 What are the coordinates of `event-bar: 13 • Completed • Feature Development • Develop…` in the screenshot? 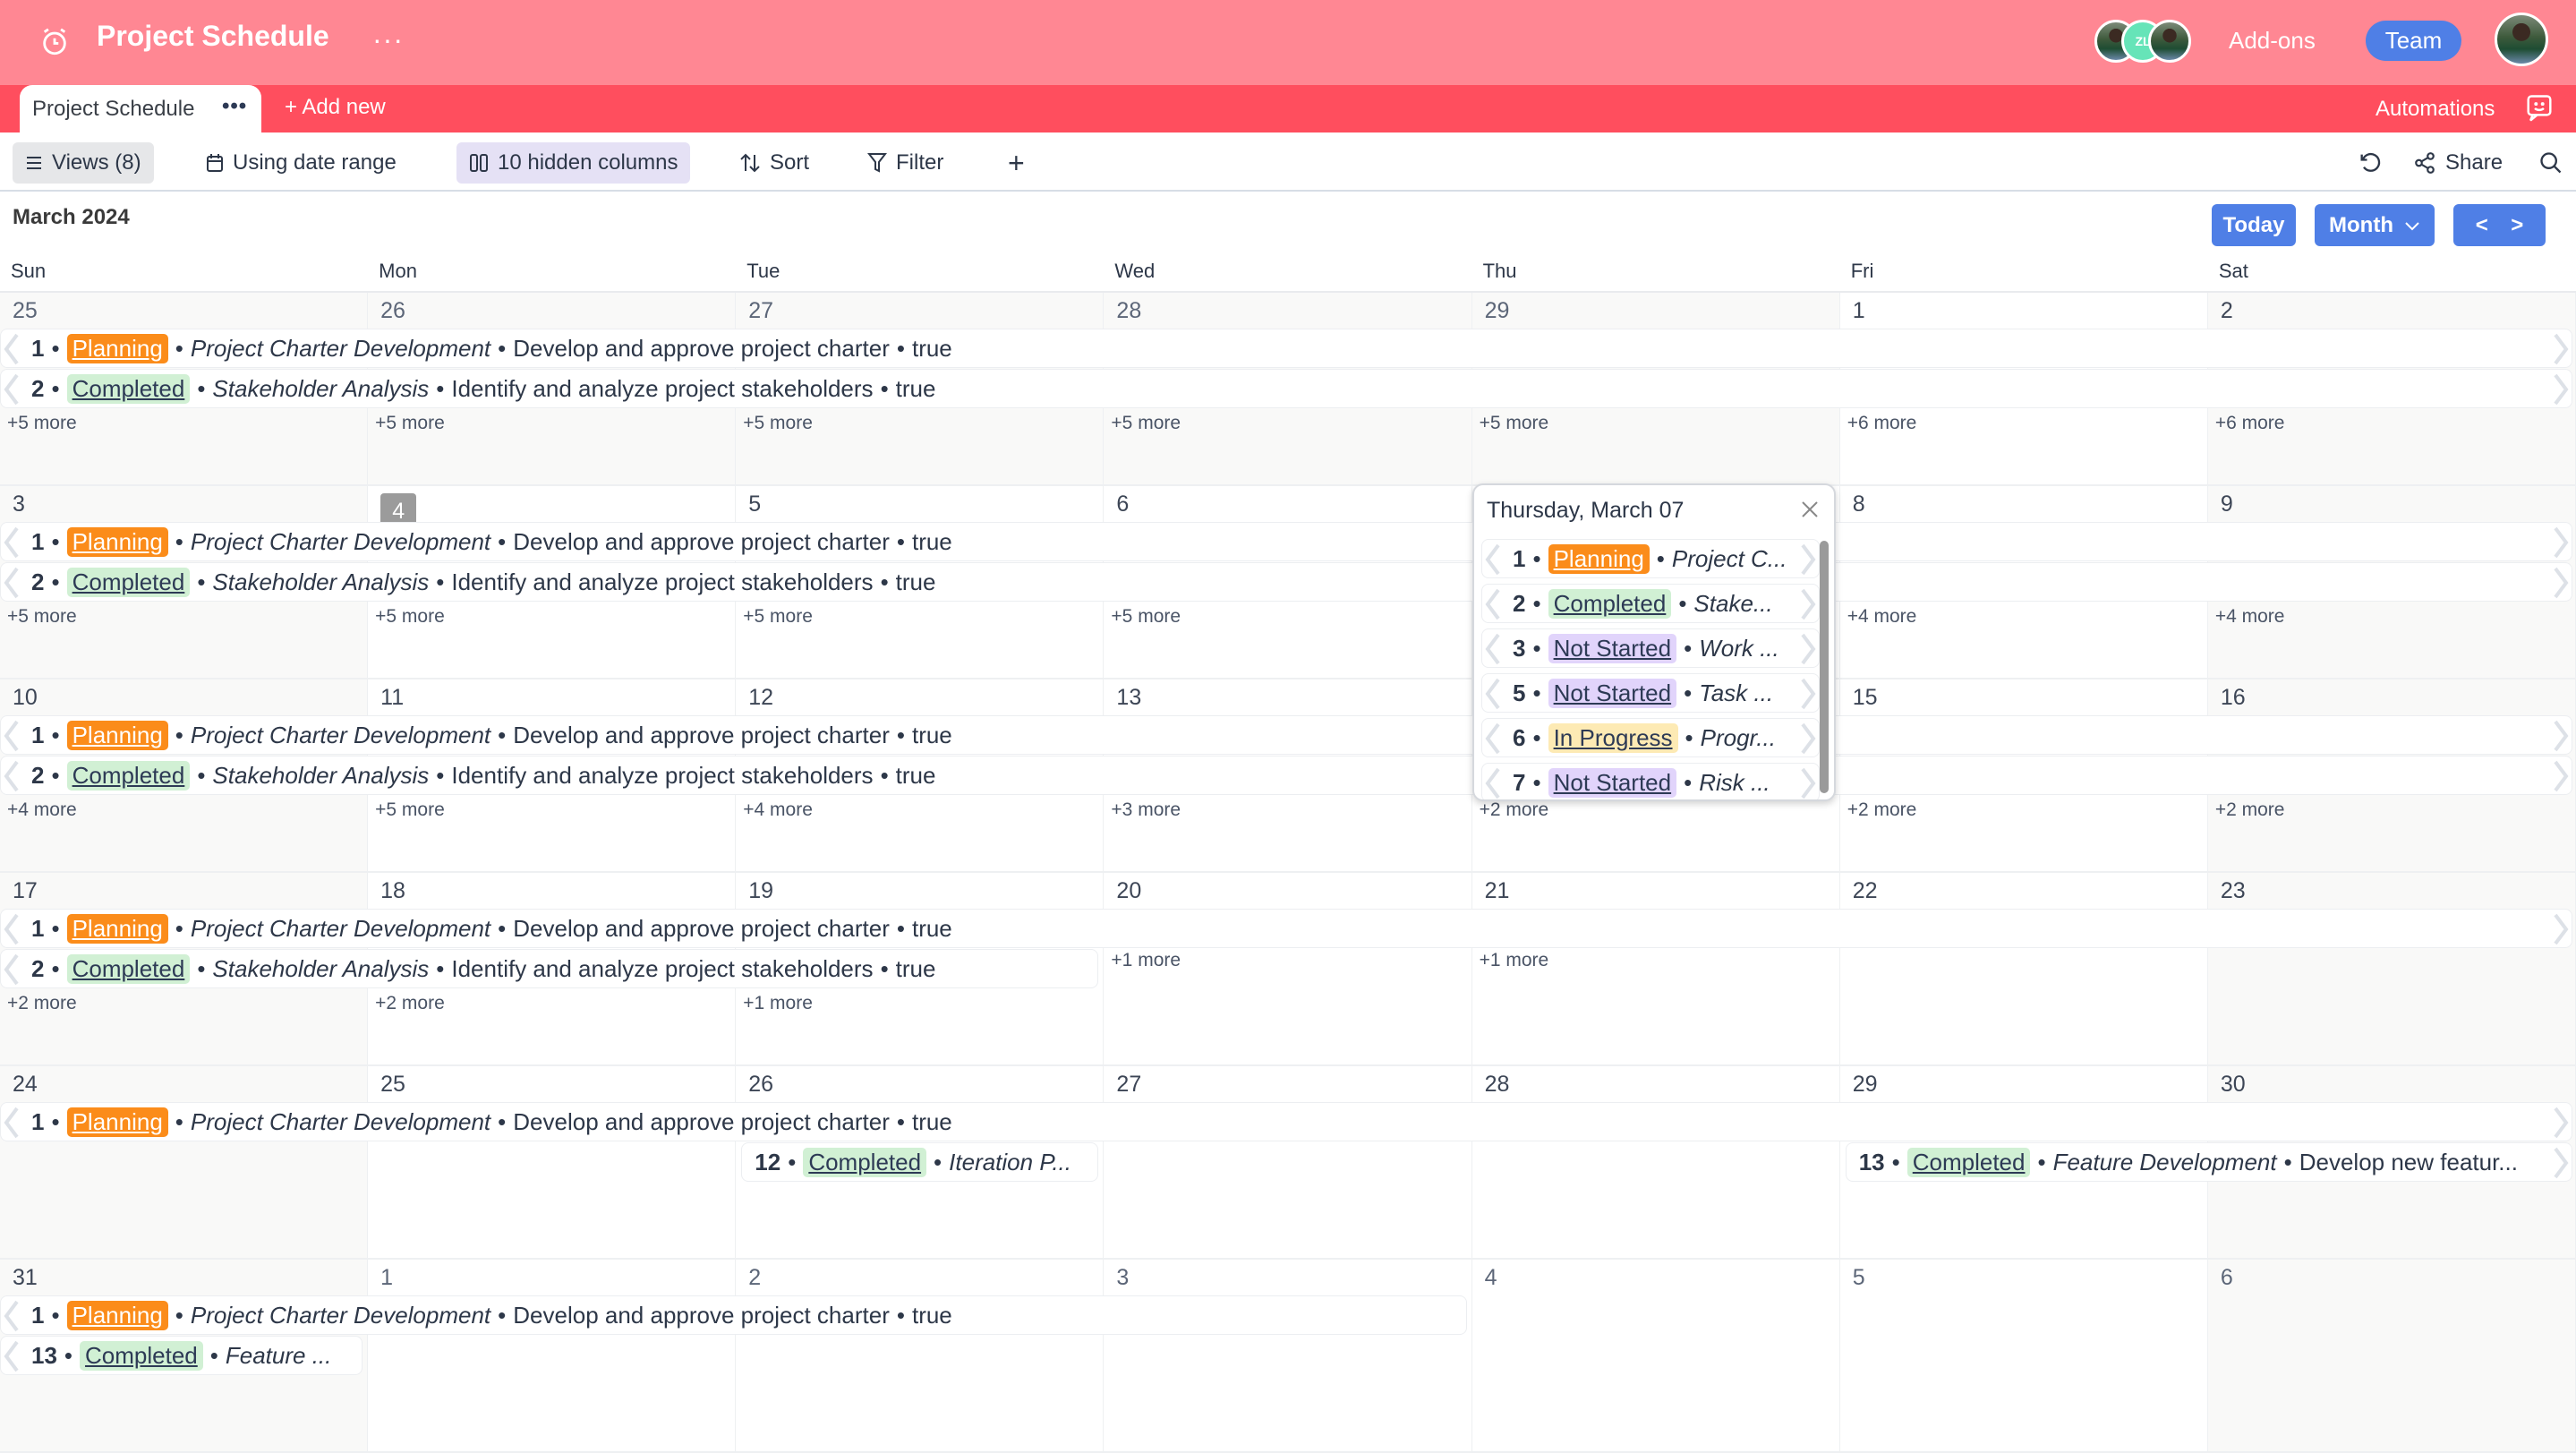 It's located at (2208, 1162).